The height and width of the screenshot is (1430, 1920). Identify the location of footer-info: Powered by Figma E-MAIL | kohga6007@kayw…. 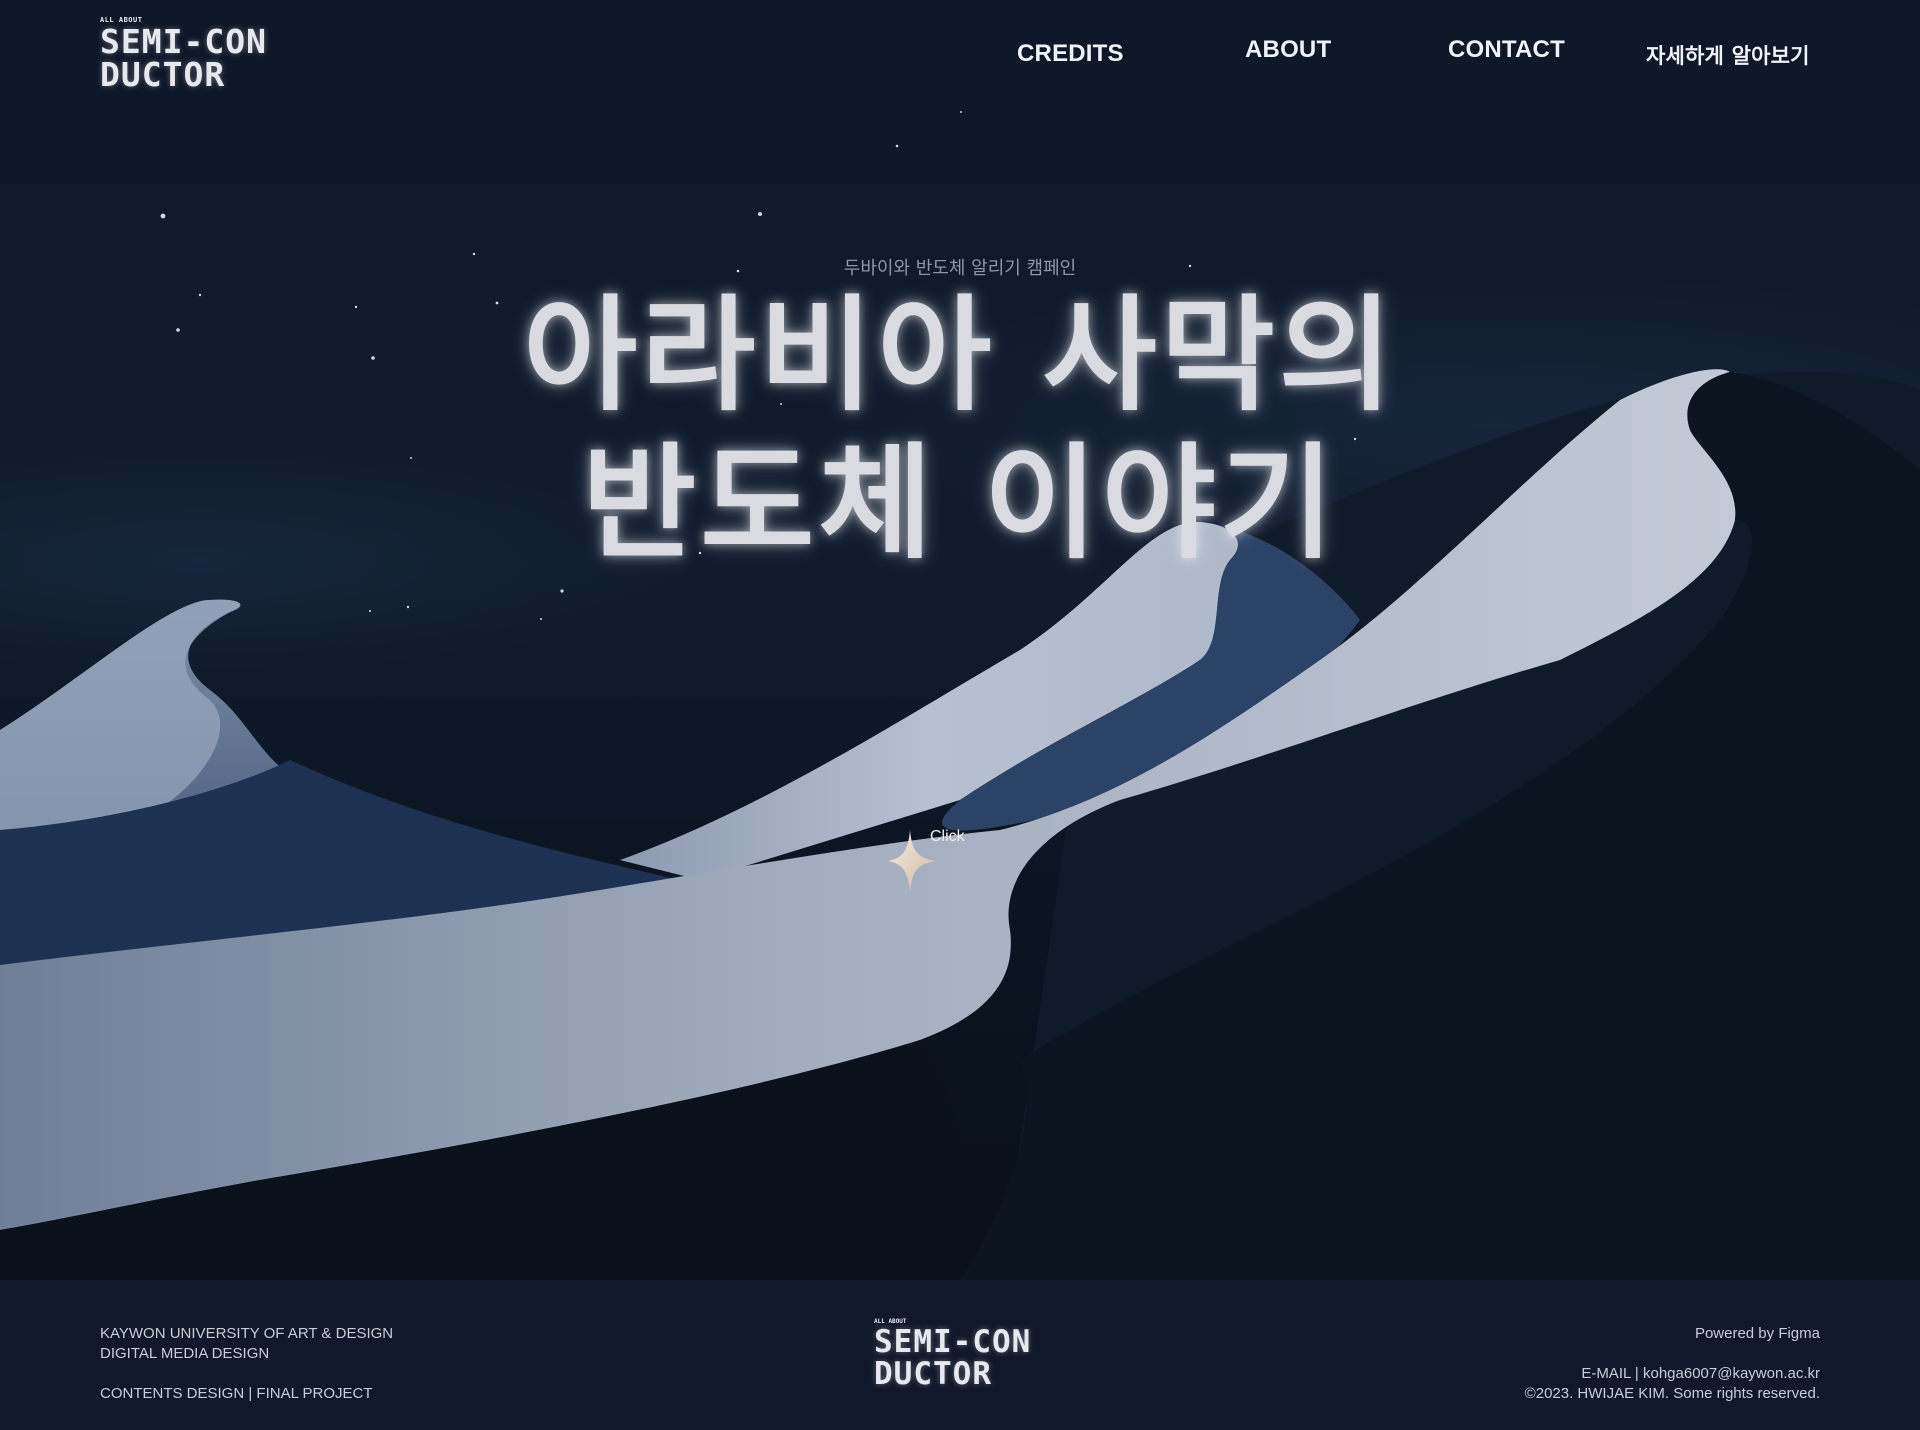
(1672, 1364).